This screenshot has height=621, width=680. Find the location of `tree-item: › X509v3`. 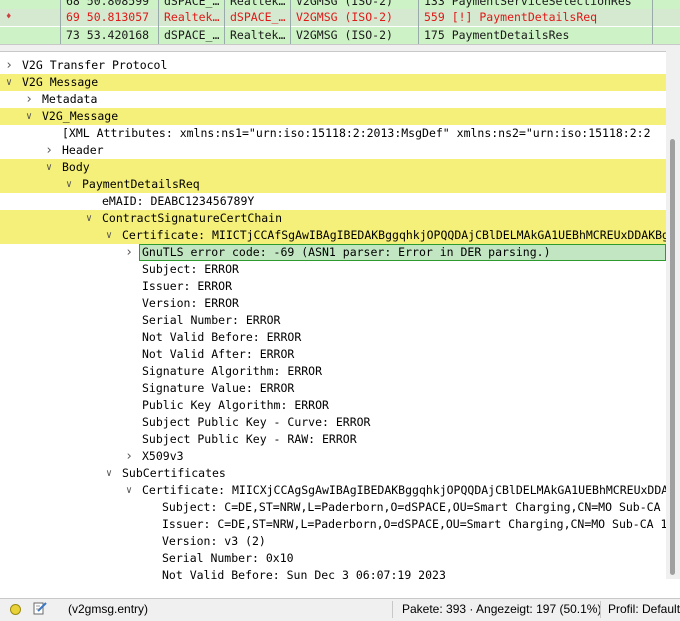

tree-item: › X509v3 is located at coordinates (333, 456).